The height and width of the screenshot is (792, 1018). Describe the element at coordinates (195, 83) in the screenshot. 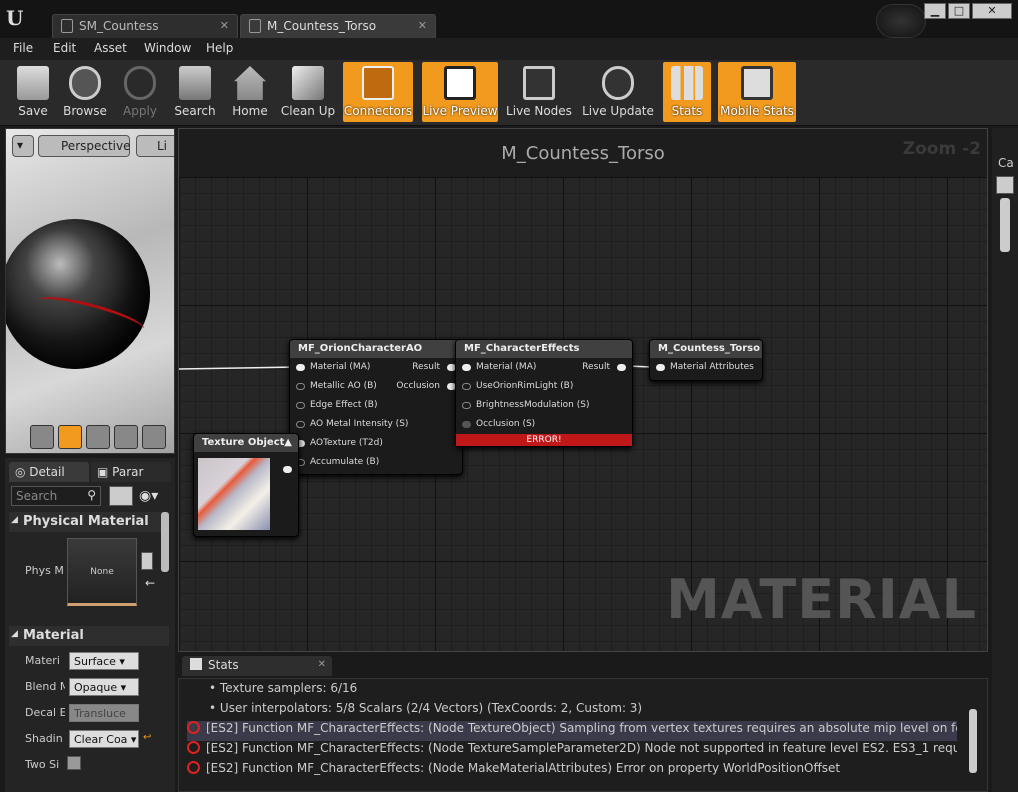

I see `search-icon` at that location.